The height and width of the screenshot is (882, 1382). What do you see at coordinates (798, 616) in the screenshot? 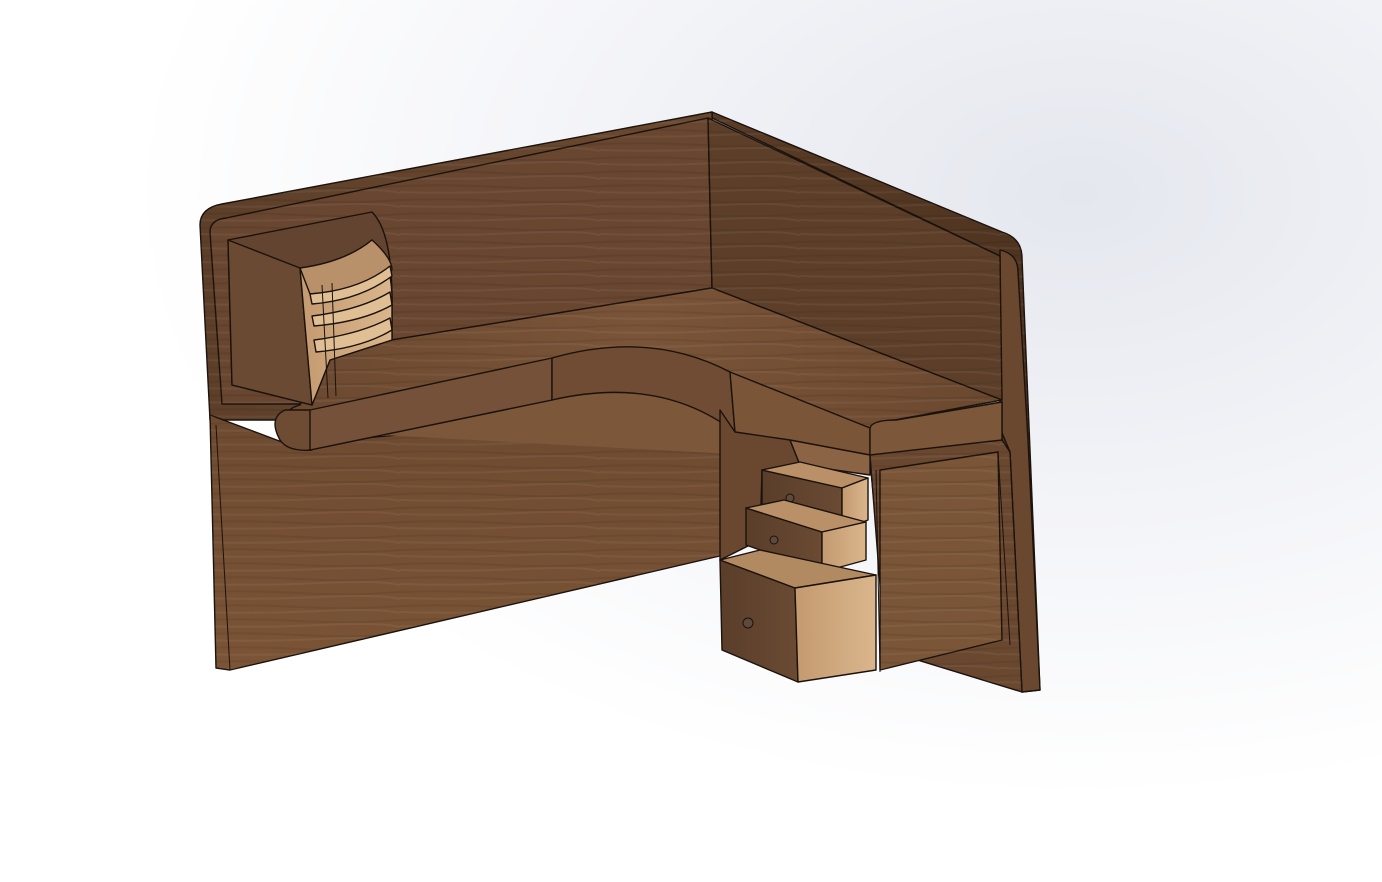
I see `bottom-drawer` at bounding box center [798, 616].